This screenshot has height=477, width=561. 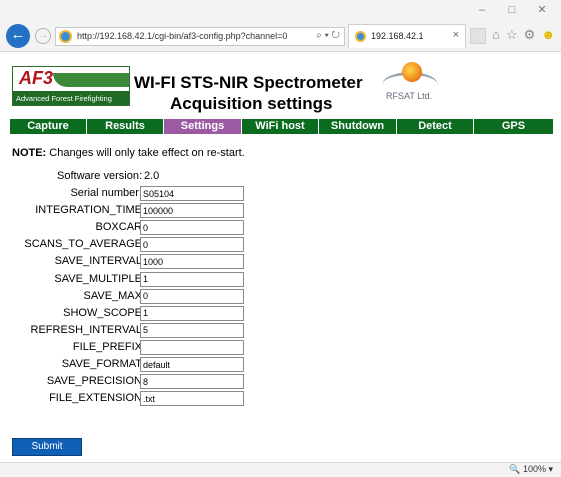 What do you see at coordinates (409, 96) in the screenshot?
I see `rfsat-logo-text: RFSAT Ltd.` at bounding box center [409, 96].